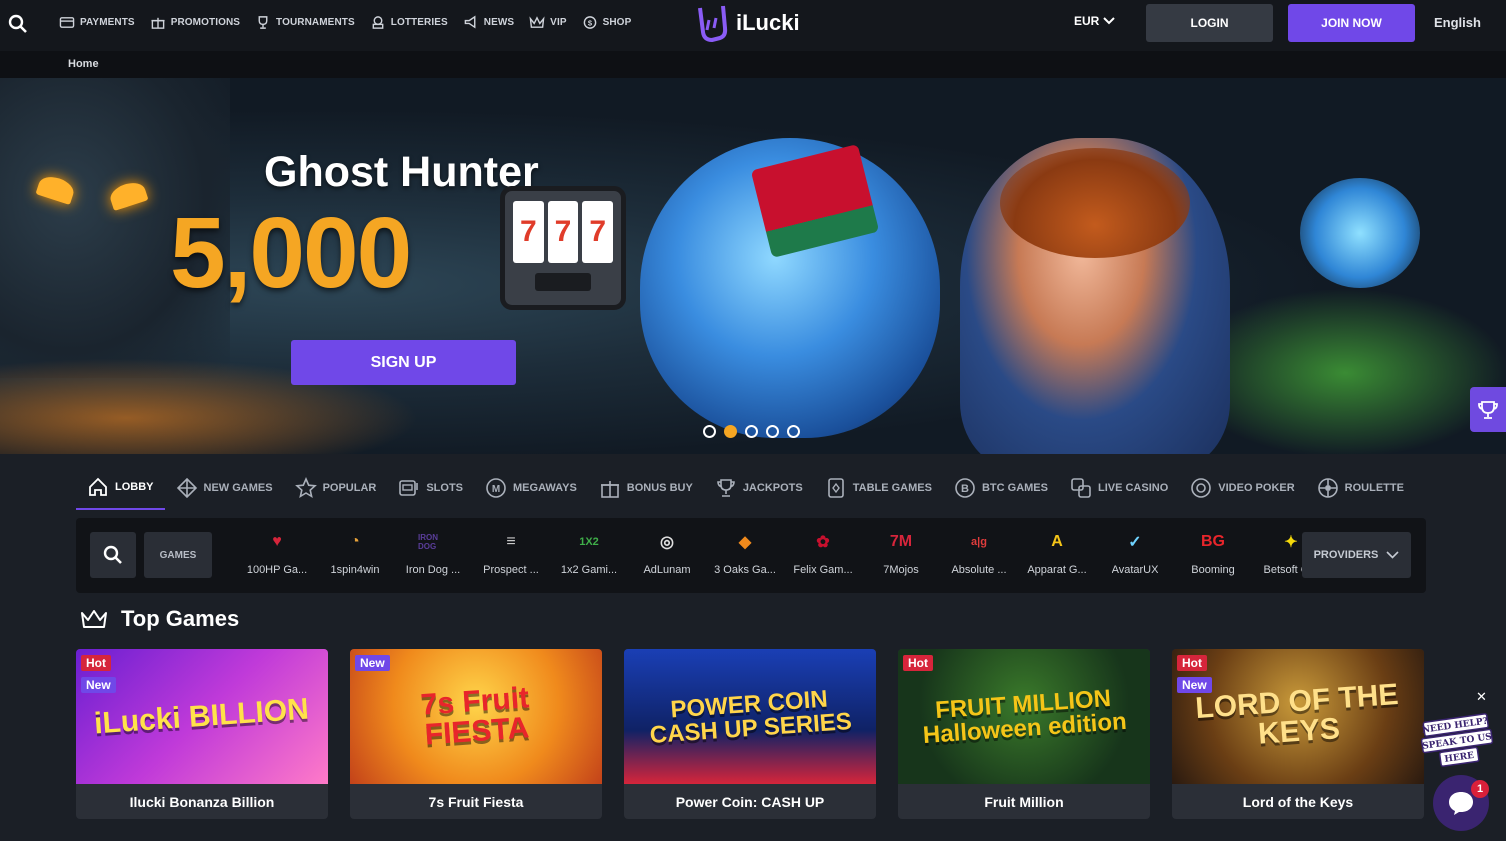  Describe the element at coordinates (1351, 23) in the screenshot. I see `join-now-button: JOIN NOW` at that location.